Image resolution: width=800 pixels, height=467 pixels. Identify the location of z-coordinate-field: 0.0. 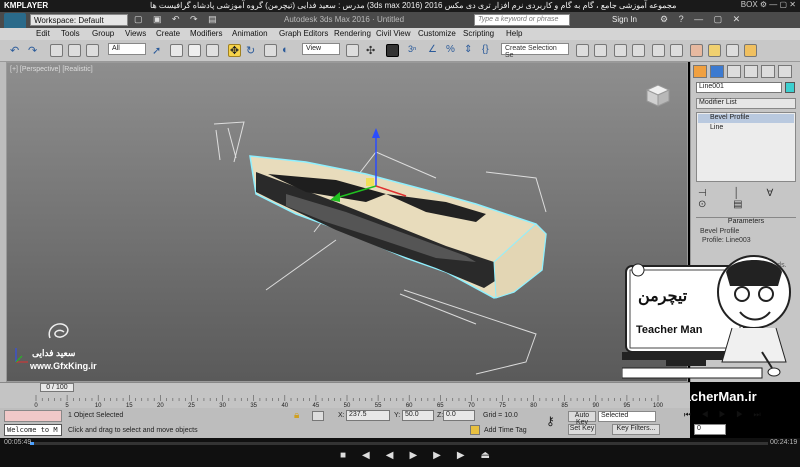
(459, 415).